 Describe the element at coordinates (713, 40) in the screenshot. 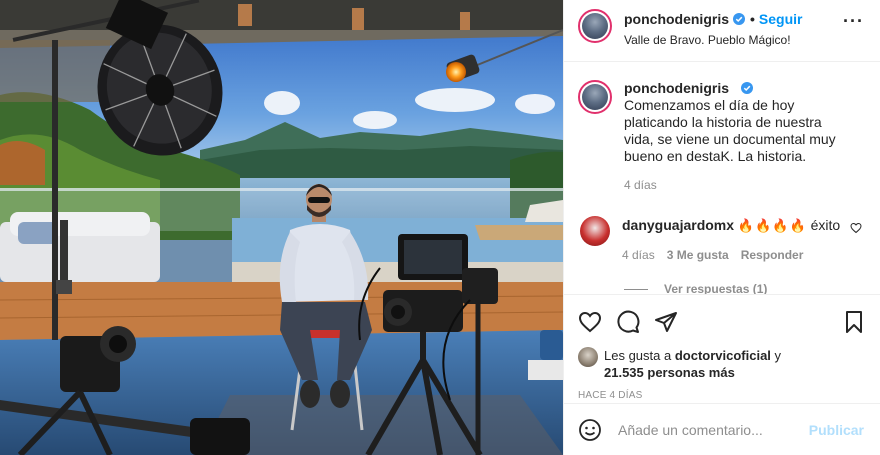

I see `post-location: Valle de Bravo. Pueblo Mágico!` at that location.